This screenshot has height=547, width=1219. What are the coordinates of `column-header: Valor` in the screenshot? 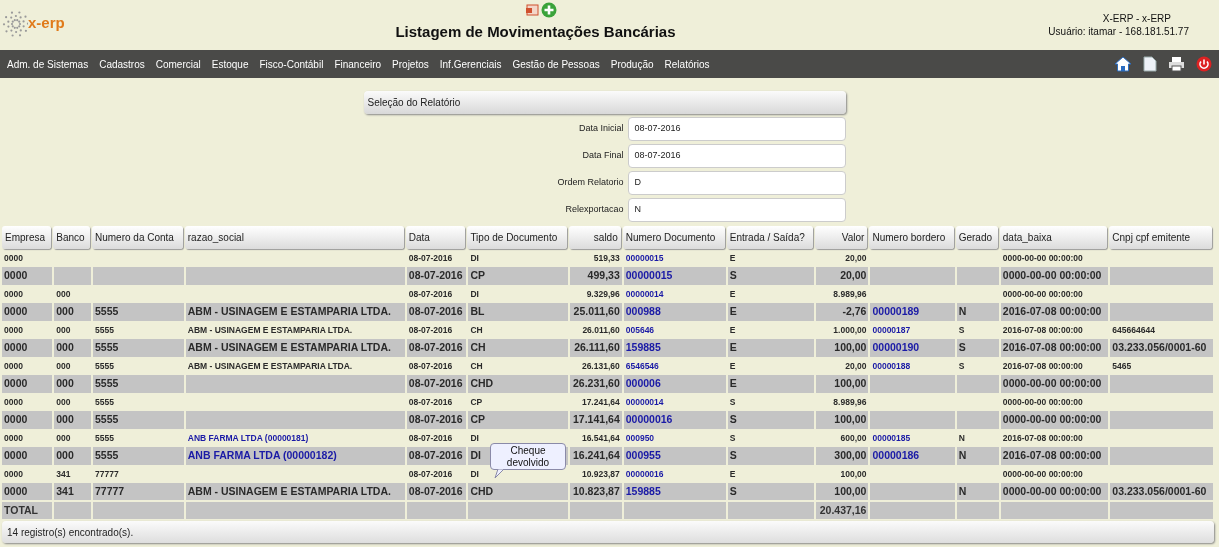 It's located at (841, 237).